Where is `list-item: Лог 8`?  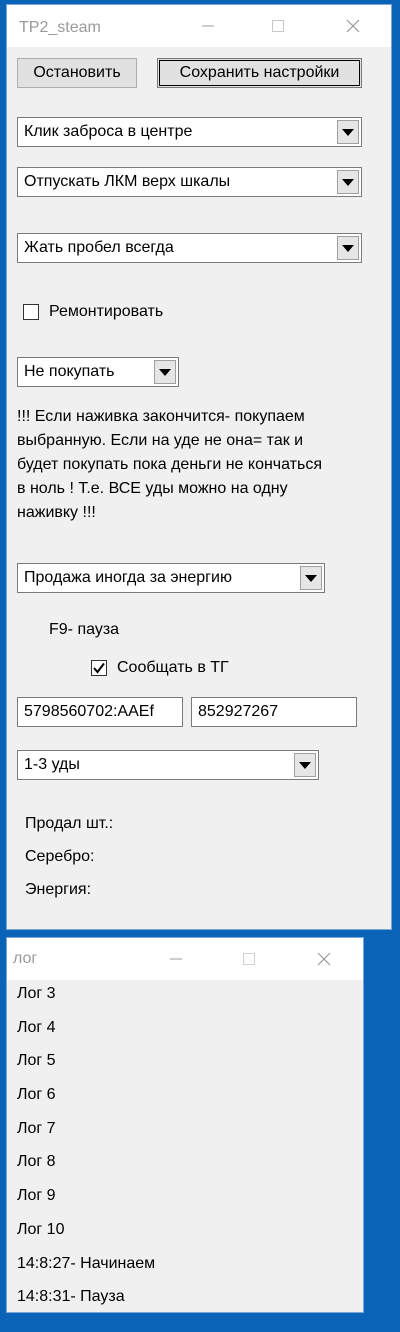
list-item: Лог 8 is located at coordinates (36, 1162).